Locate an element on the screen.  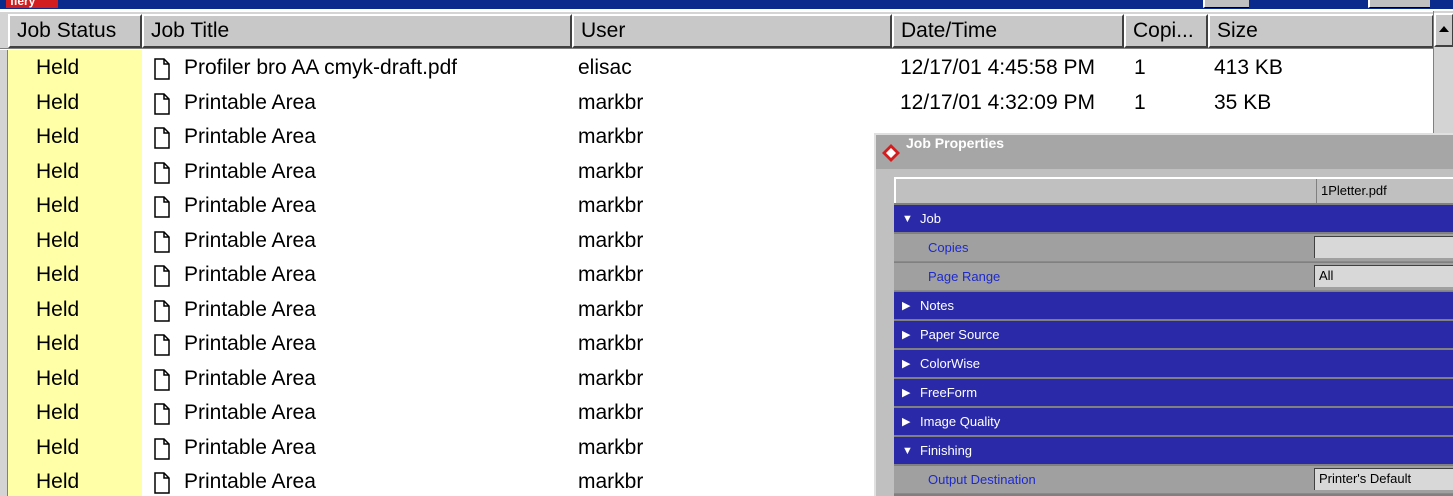
fiery-logo: fiery is located at coordinates (32, 4).